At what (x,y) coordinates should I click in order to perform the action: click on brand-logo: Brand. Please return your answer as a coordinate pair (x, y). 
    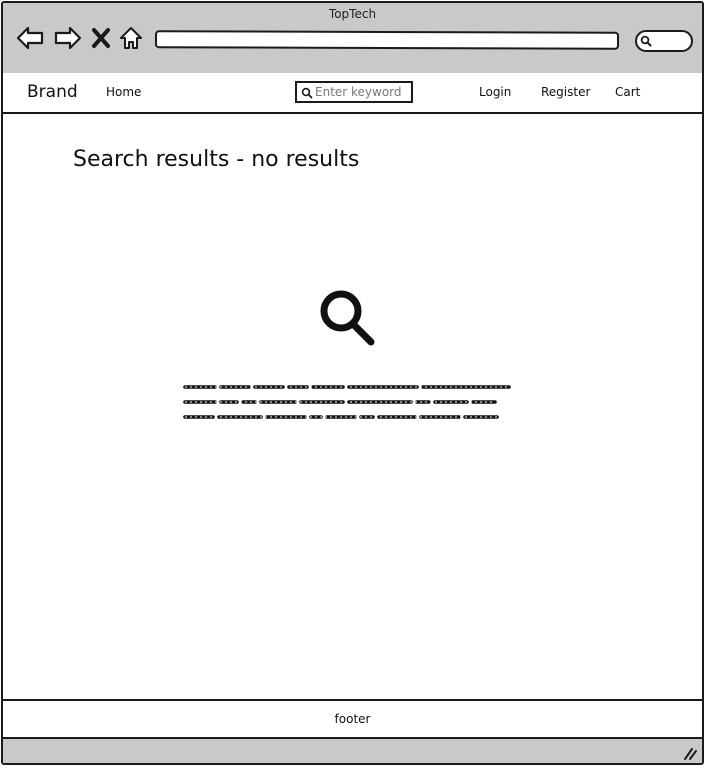
    Looking at the image, I should click on (52, 92).